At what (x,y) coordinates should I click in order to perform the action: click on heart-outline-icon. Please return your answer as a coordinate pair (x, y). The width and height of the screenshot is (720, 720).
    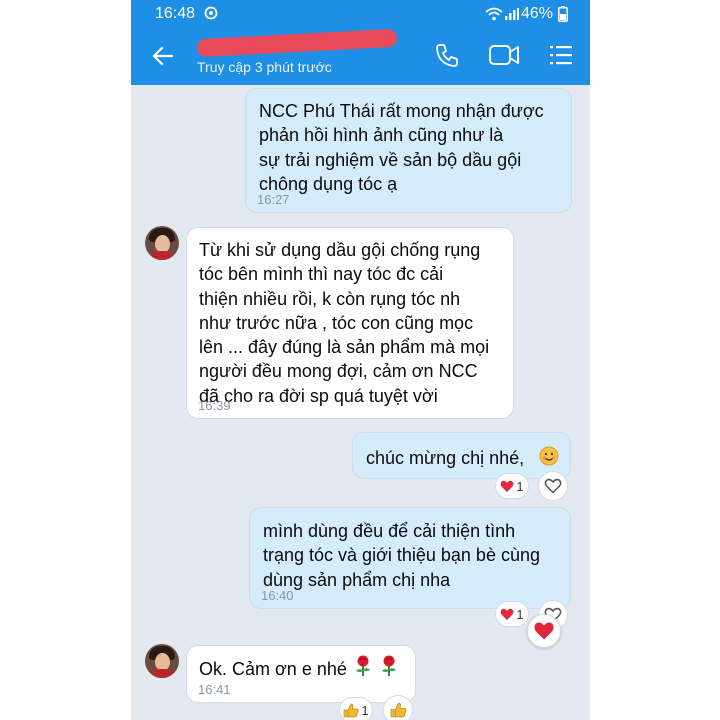
    Looking at the image, I should click on (553, 486).